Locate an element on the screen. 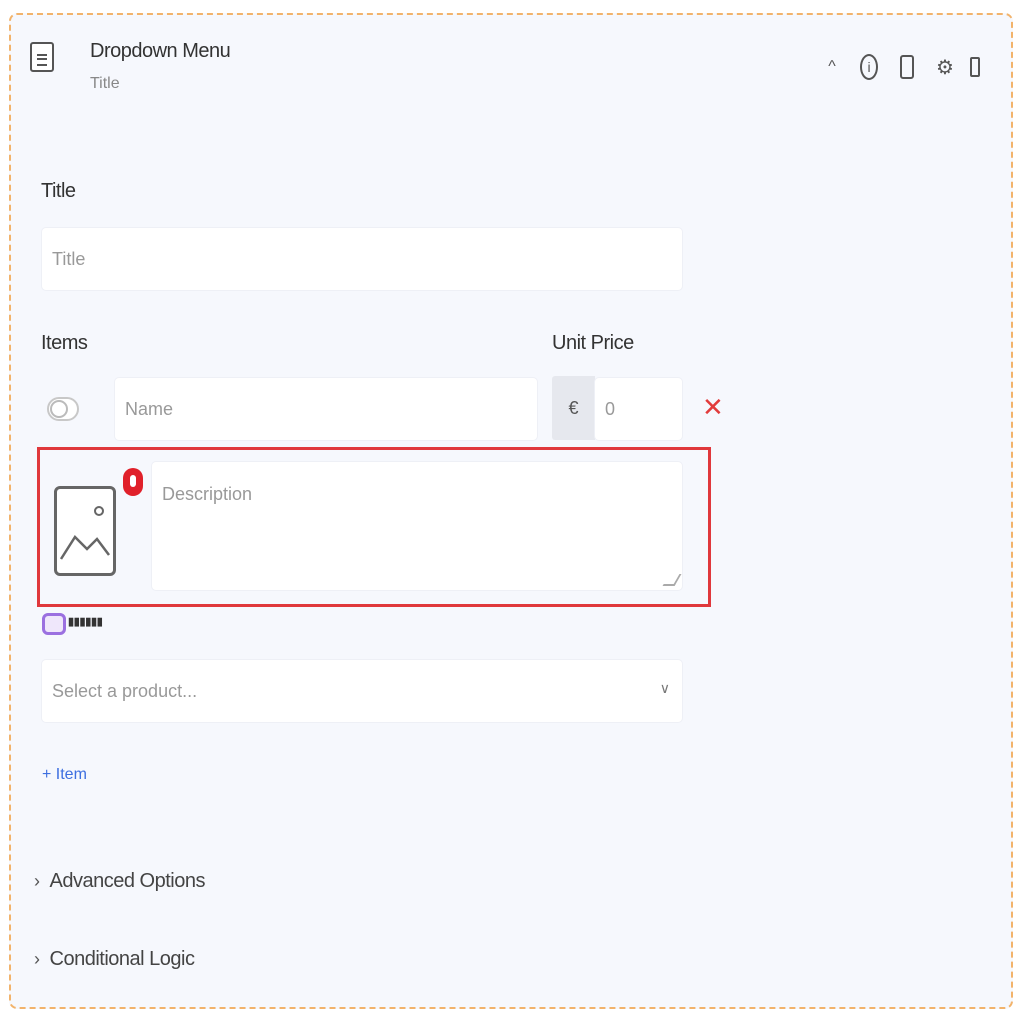  error-badge-icon is located at coordinates (133, 482).